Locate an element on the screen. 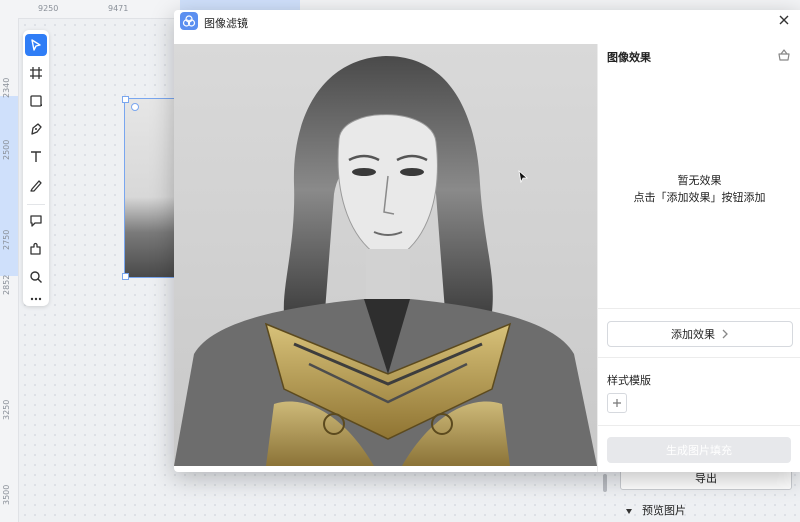  more-tool is located at coordinates (36, 299).